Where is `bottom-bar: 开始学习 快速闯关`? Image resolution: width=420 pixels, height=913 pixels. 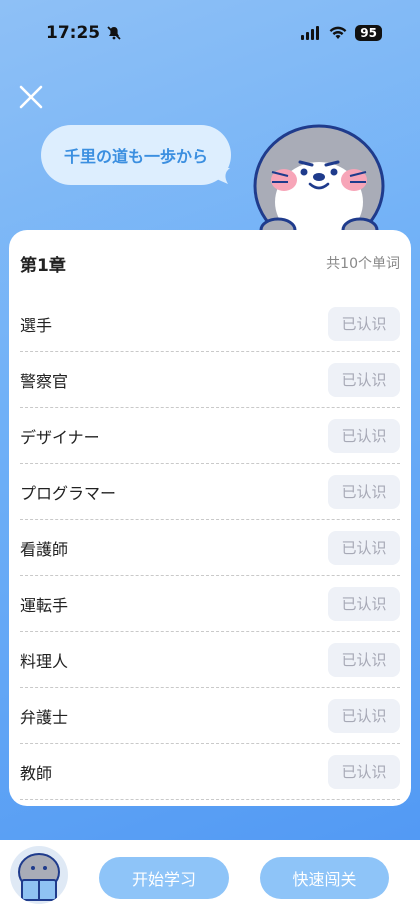 bottom-bar: 开始学习 快速闯关 is located at coordinates (210, 876).